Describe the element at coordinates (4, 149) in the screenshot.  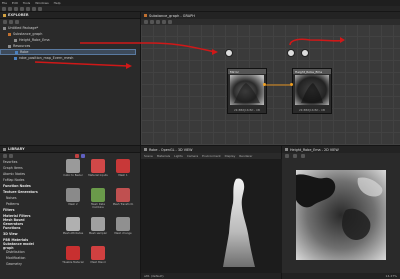
I see `library-icon` at that location.